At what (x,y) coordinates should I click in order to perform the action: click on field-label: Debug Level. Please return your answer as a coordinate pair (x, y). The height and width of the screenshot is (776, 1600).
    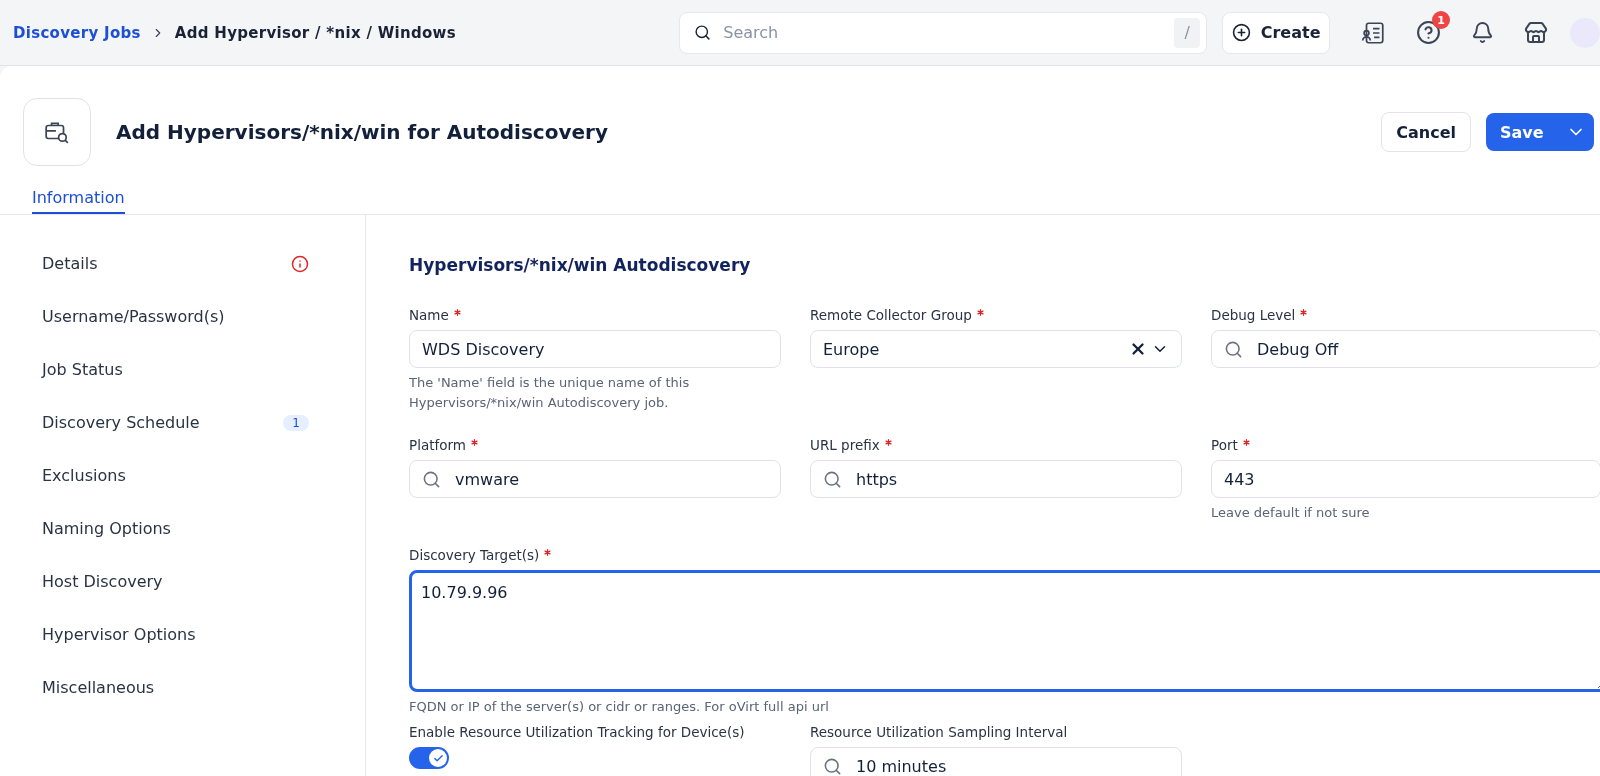
    Looking at the image, I should click on (1405, 315).